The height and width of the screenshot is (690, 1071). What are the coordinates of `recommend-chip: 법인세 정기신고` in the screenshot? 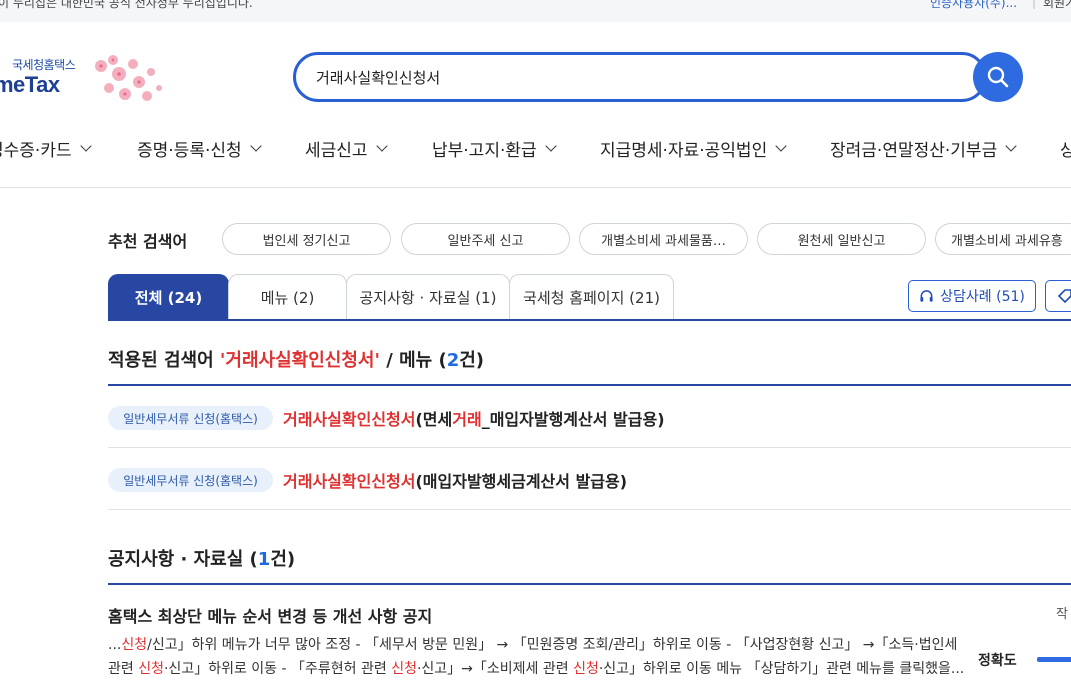 It's located at (306, 239).